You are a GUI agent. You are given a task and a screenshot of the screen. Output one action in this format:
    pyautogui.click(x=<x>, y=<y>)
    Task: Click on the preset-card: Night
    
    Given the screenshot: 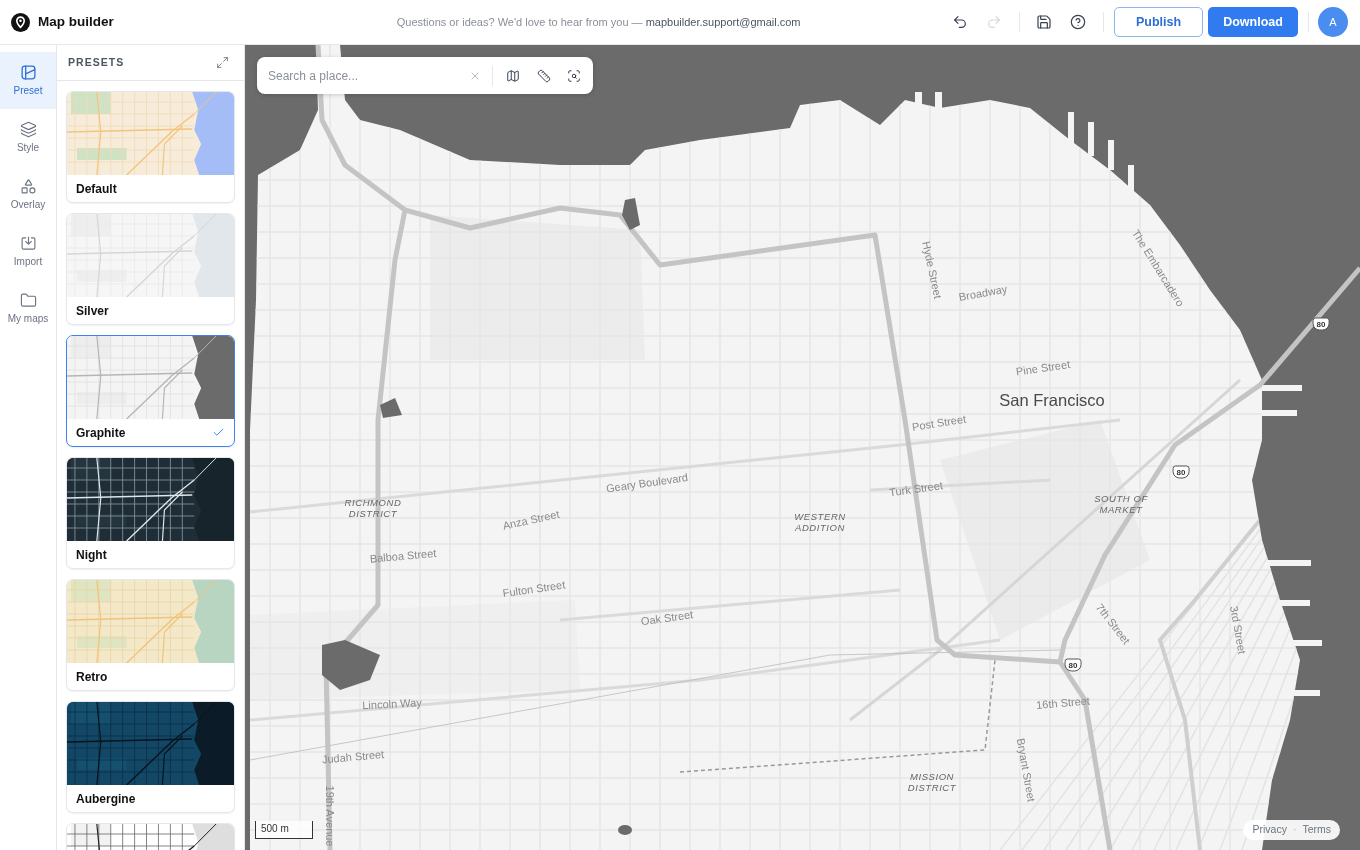 What is the action you would take?
    pyautogui.click(x=150, y=513)
    